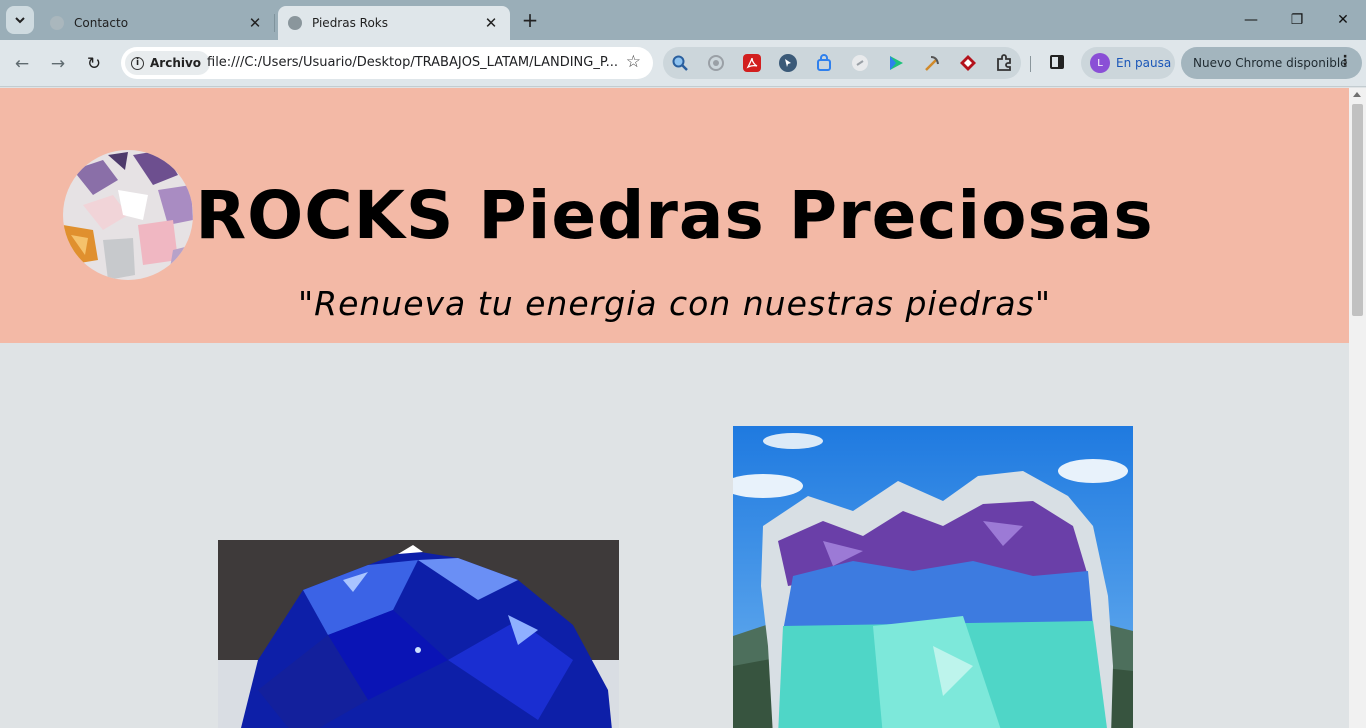 The height and width of the screenshot is (728, 1366). I want to click on security-chip-label: Archivo, so click(176, 63).